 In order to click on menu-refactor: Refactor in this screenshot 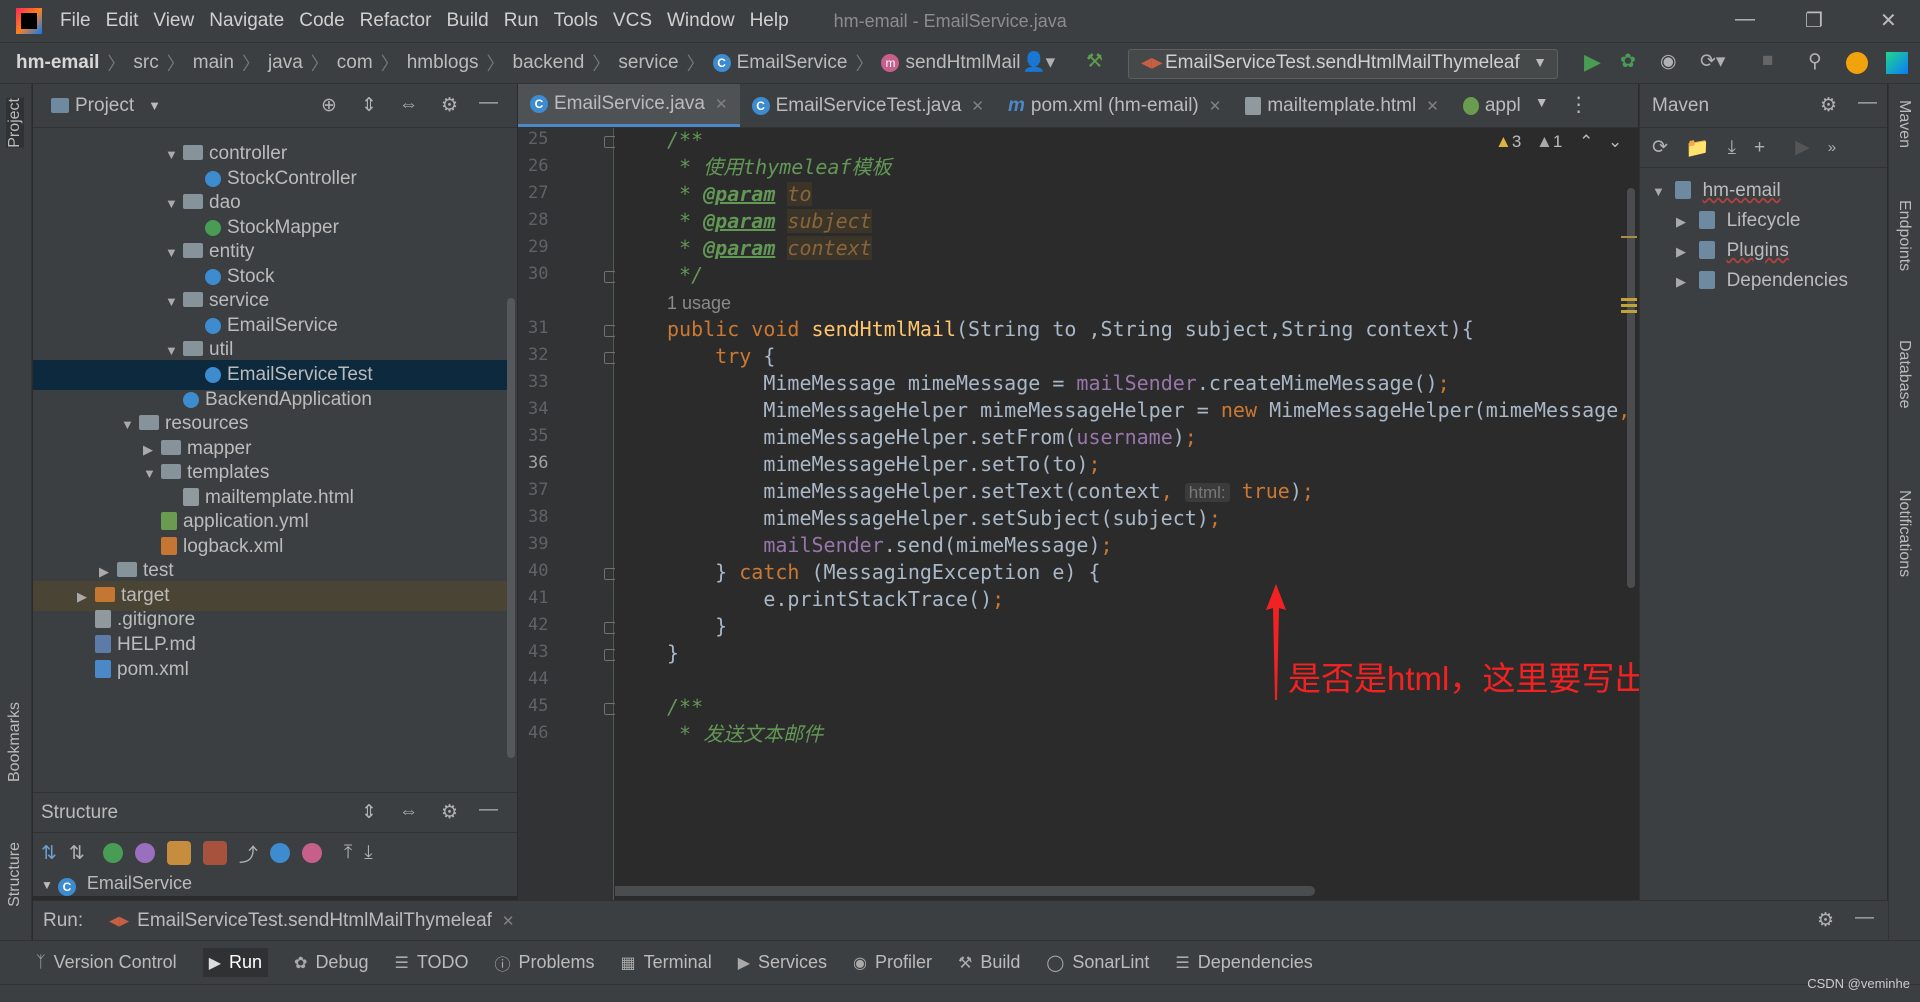, I will do `click(396, 21)`.